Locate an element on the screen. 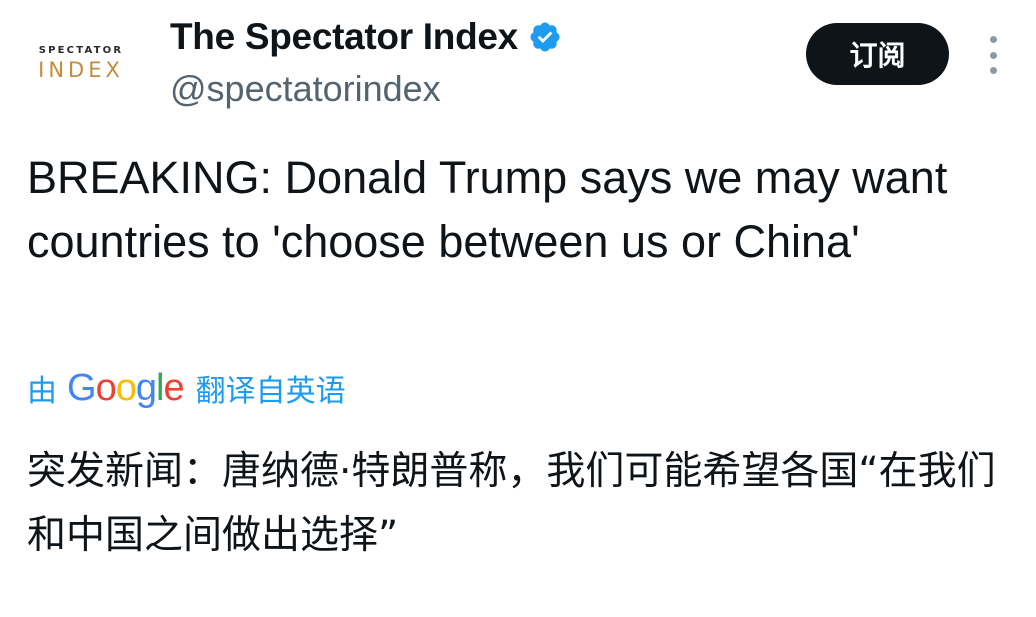 Image resolution: width=1036 pixels, height=617 pixels. google-logo-icon: G o o g l e is located at coordinates (126, 388).